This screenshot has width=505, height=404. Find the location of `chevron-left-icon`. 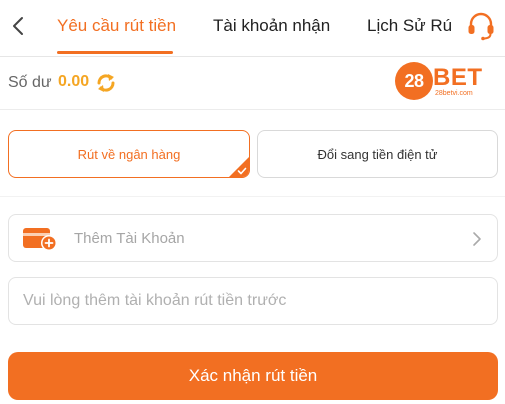

chevron-left-icon is located at coordinates (18, 26).